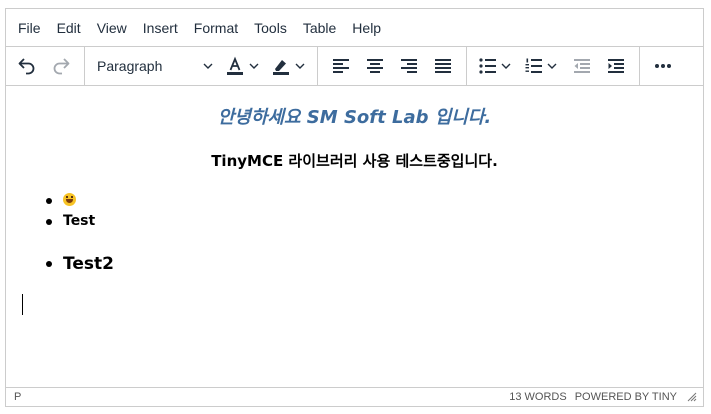 Image resolution: width=711 pixels, height=414 pixels. I want to click on block-format-select: Paragraph, so click(155, 66).